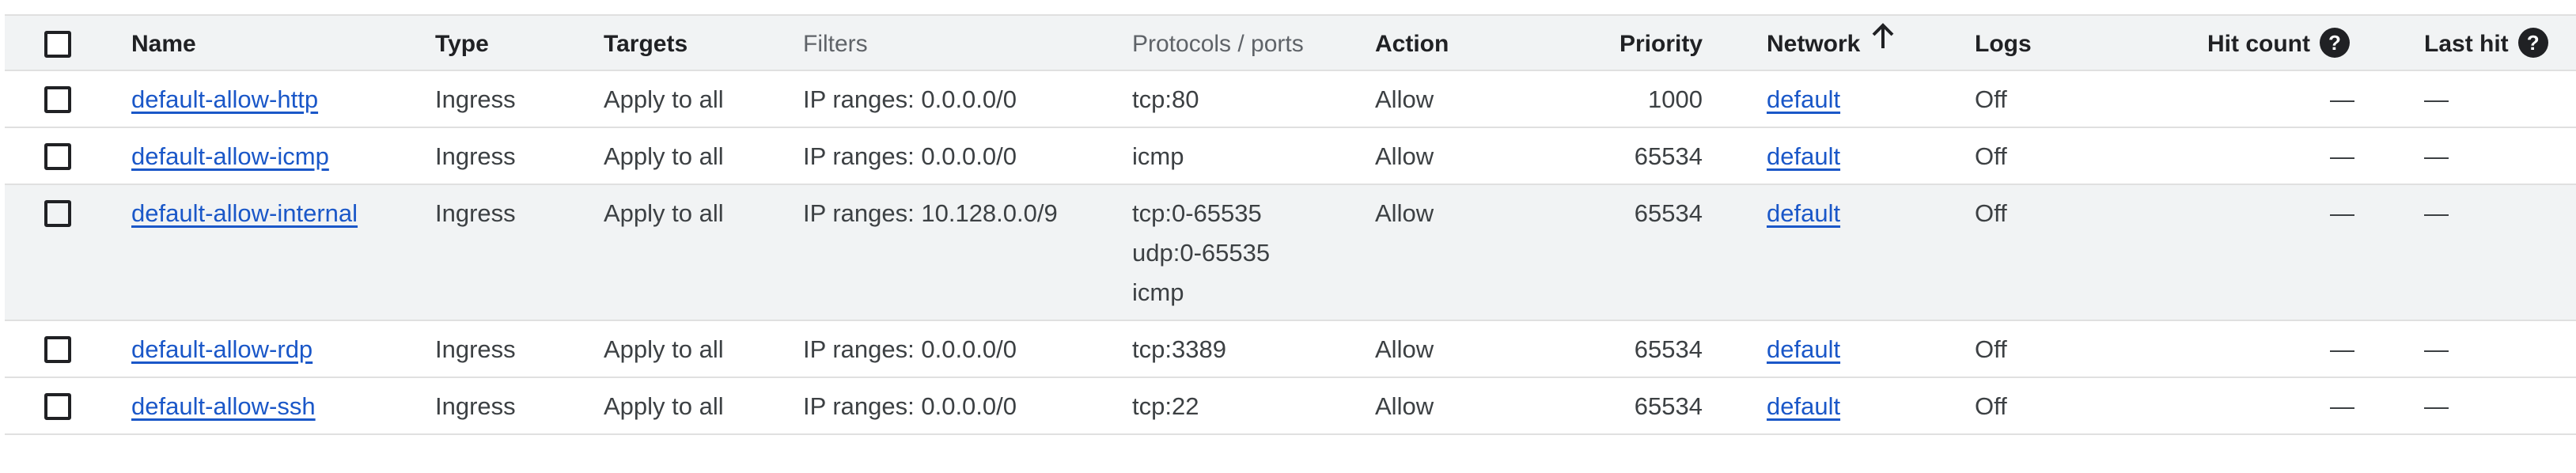 The image size is (2576, 473). I want to click on rule-filters: IP ranges: 10.128.0.0/9, so click(930, 213).